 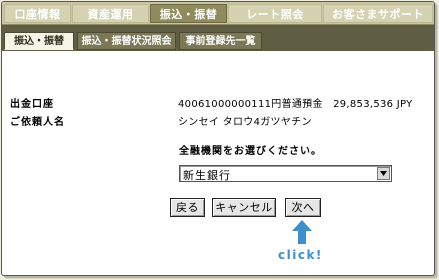 I want to click on withdrawal-account-label: 出金口座, so click(x=32, y=104).